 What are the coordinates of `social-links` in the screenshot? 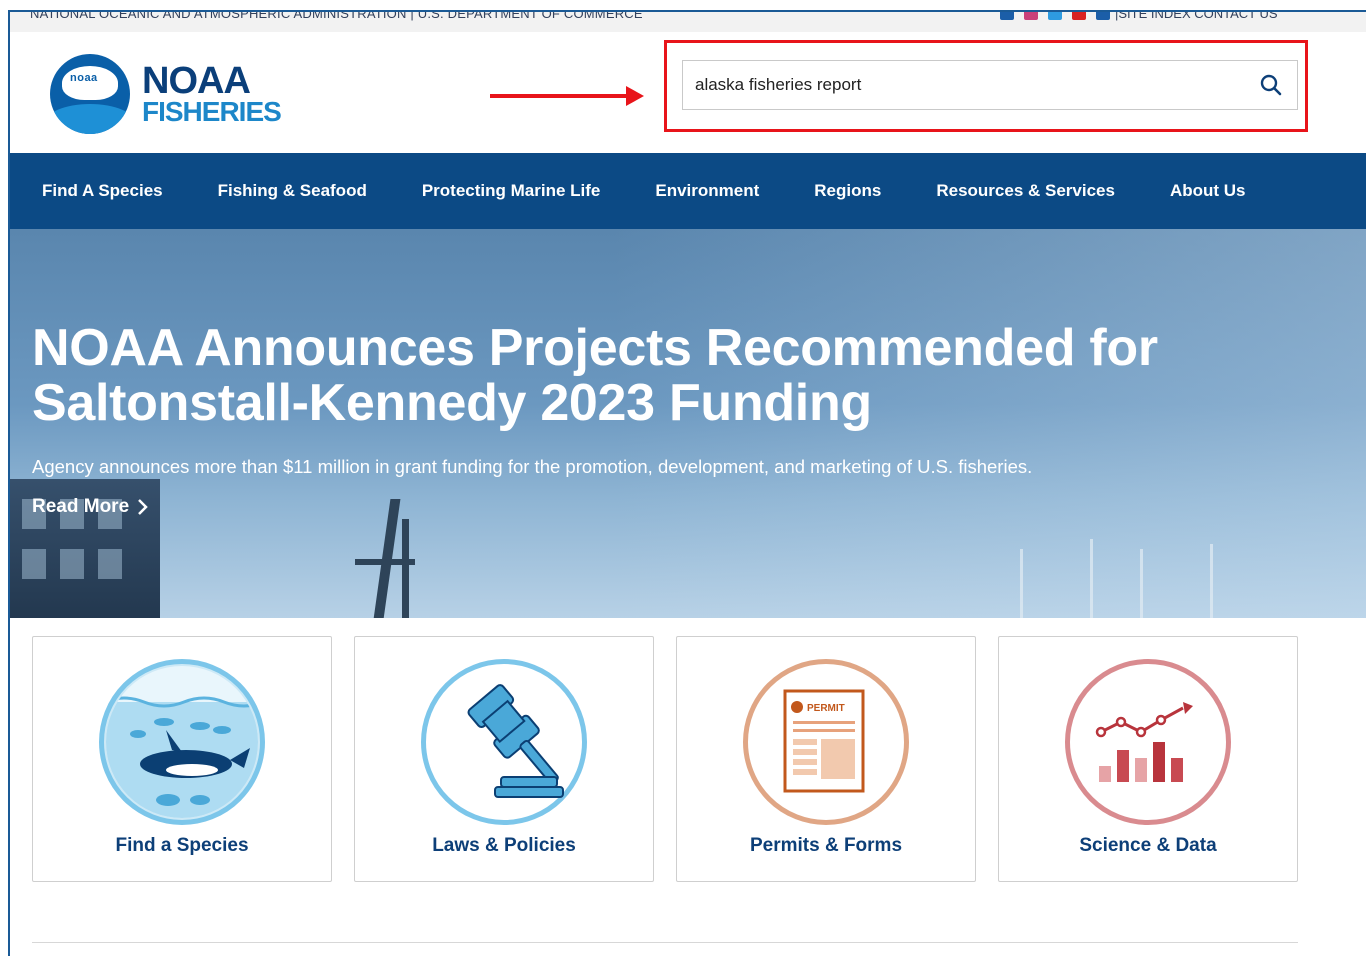 It's located at (1055, 16).